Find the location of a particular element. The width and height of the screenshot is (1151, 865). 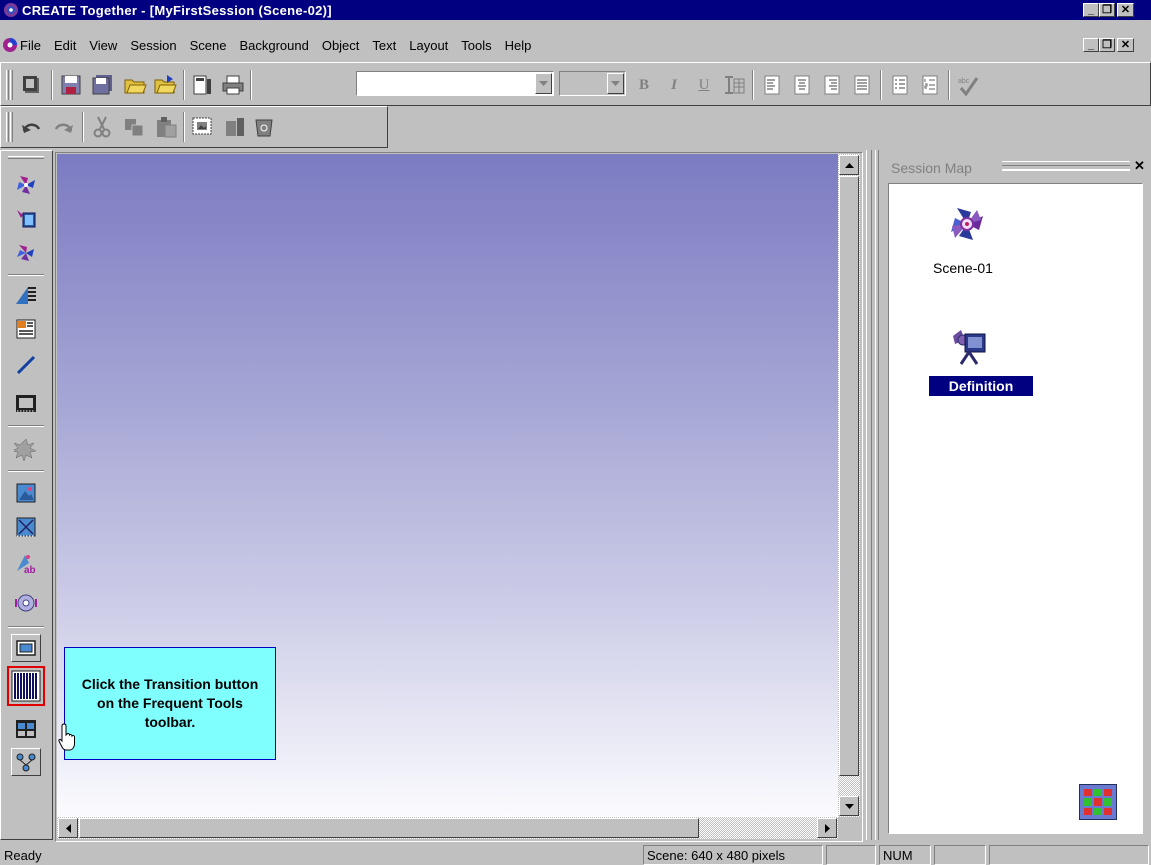

sound-disc-icon is located at coordinates (26, 603).